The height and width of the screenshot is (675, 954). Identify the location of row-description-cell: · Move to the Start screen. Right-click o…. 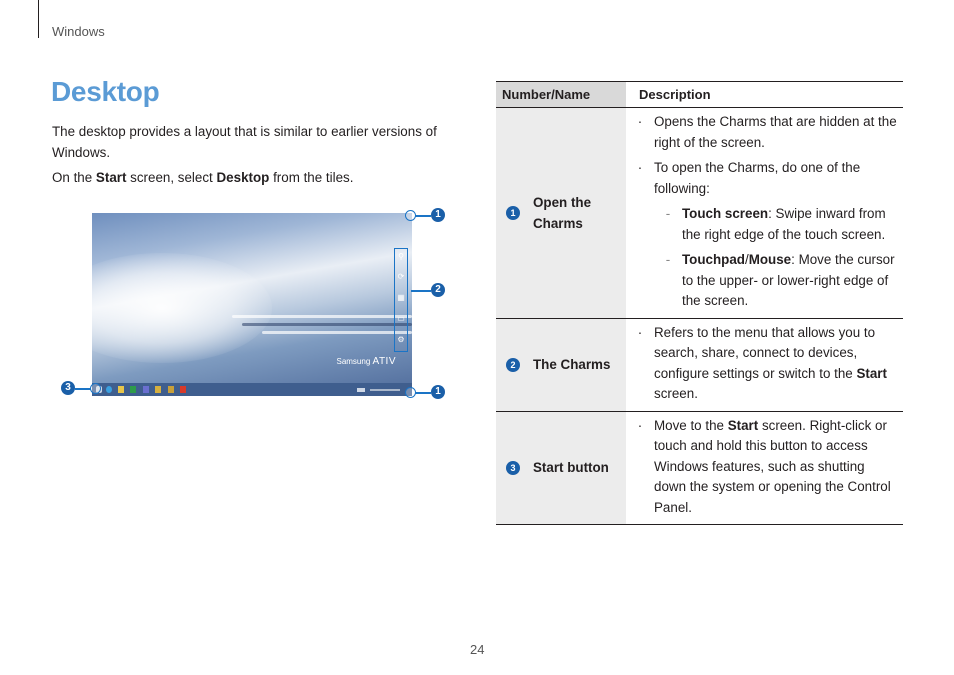
(764, 468).